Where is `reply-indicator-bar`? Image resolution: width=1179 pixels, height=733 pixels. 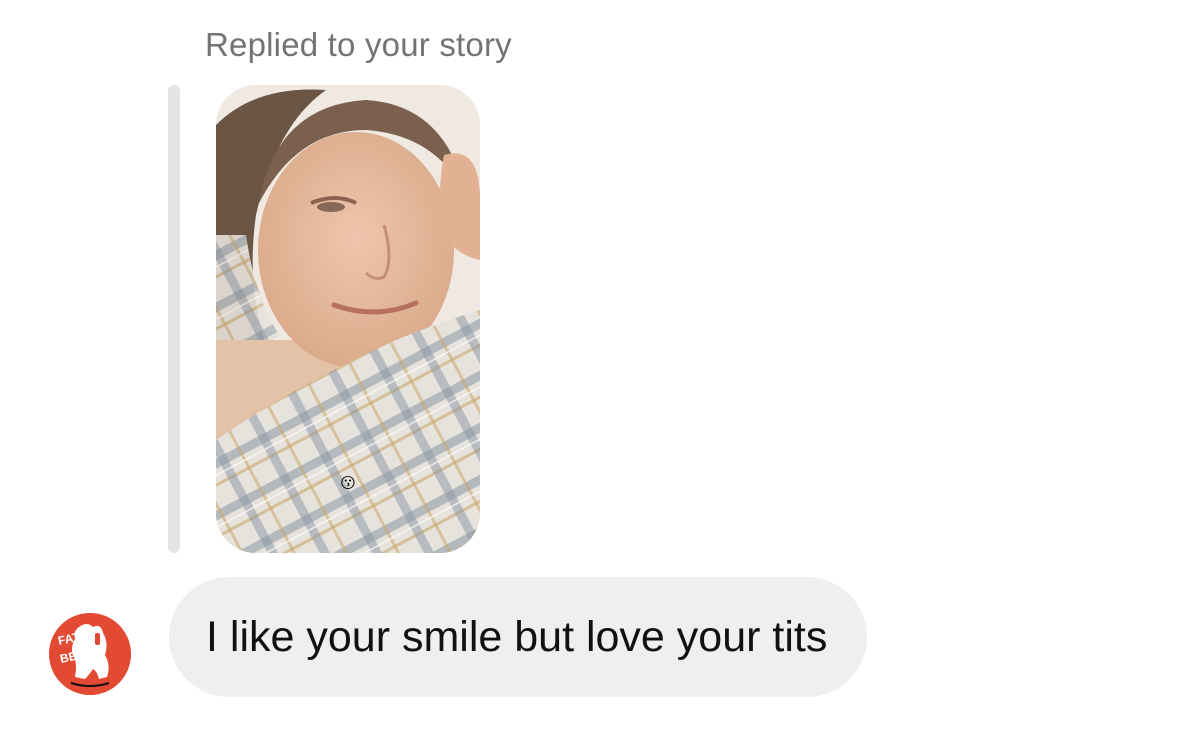
reply-indicator-bar is located at coordinates (174, 319).